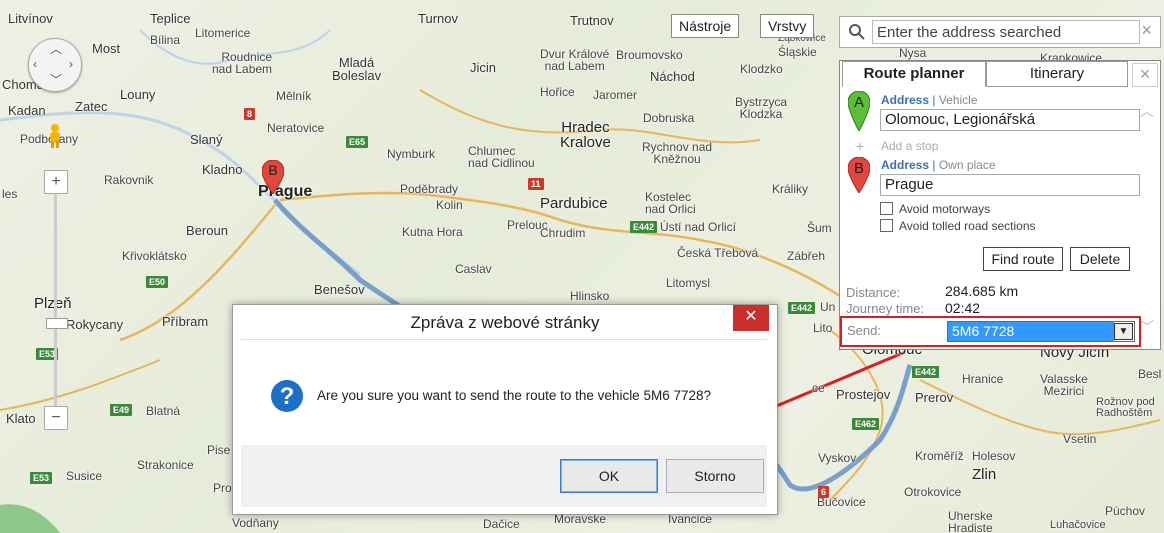 Image resolution: width=1164 pixels, height=533 pixels. I want to click on dropdown-arrow-icon: ▼, so click(1123, 331).